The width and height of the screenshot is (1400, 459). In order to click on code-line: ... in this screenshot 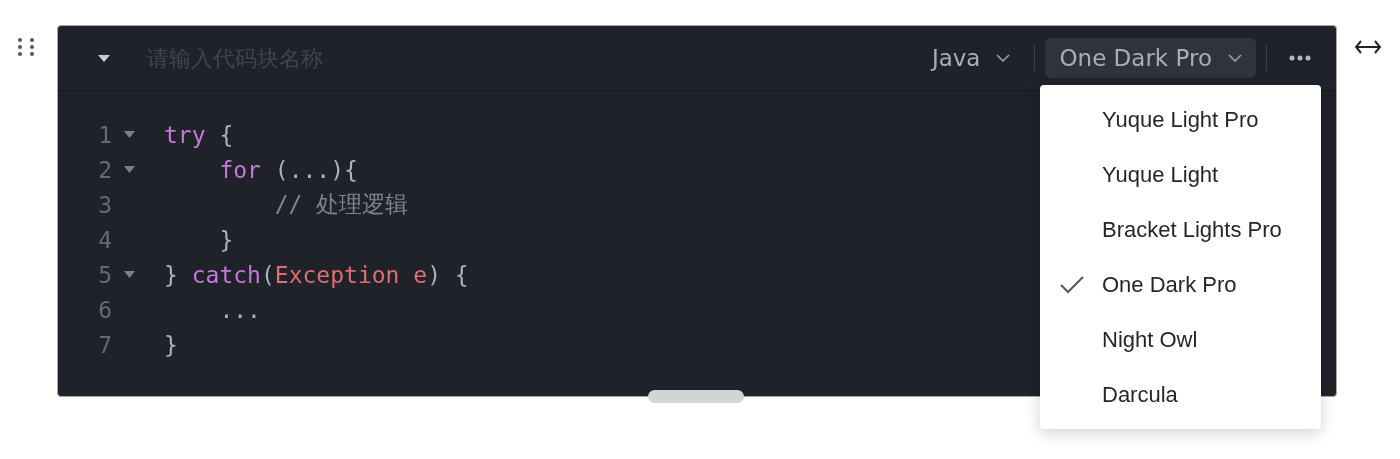, I will do `click(239, 309)`.